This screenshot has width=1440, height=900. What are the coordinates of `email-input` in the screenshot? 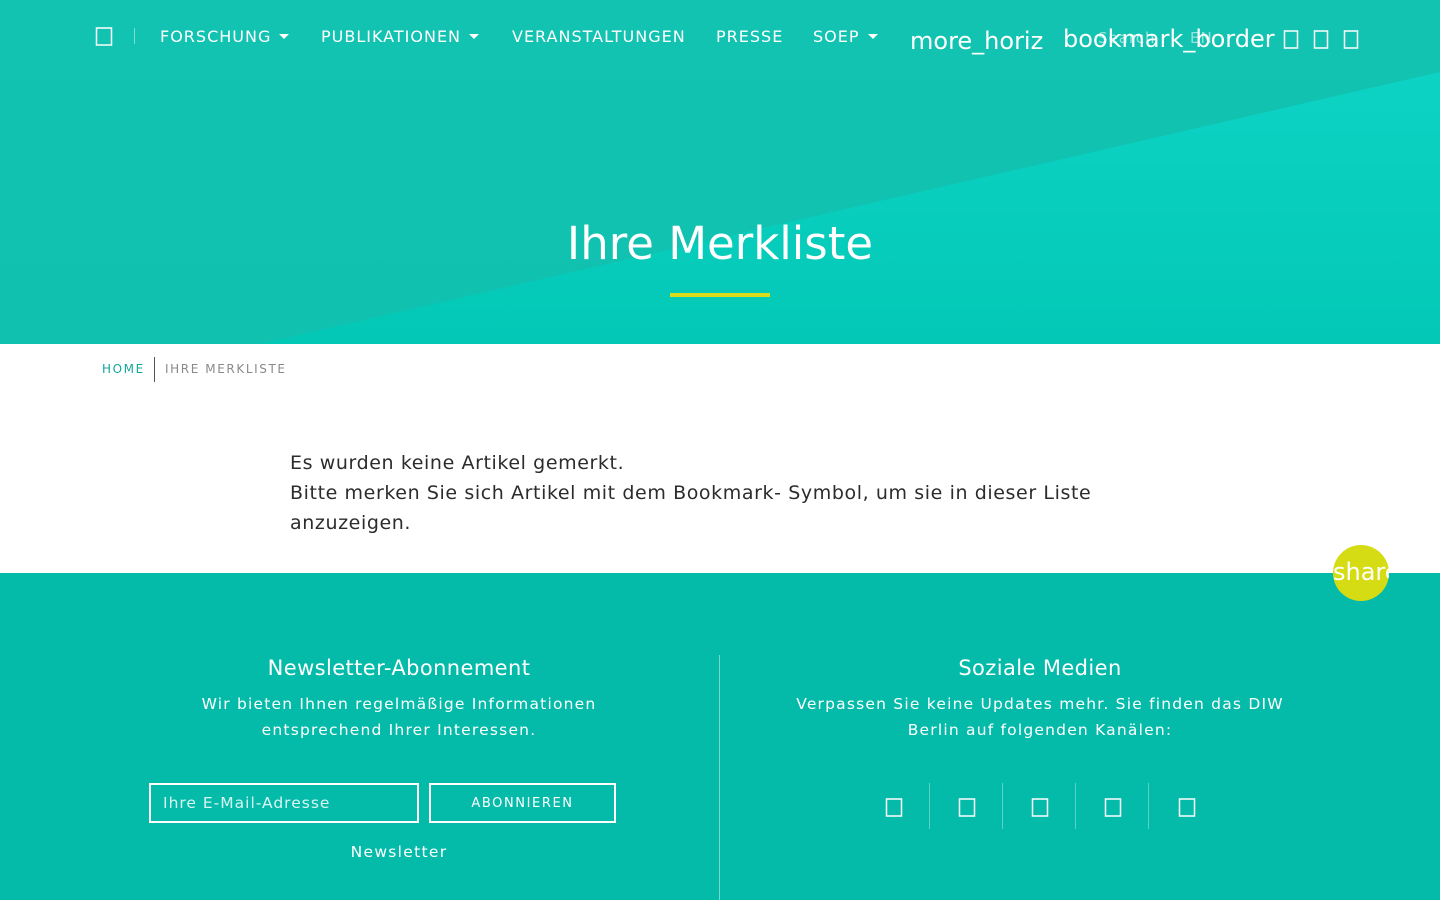 It's located at (284, 803).